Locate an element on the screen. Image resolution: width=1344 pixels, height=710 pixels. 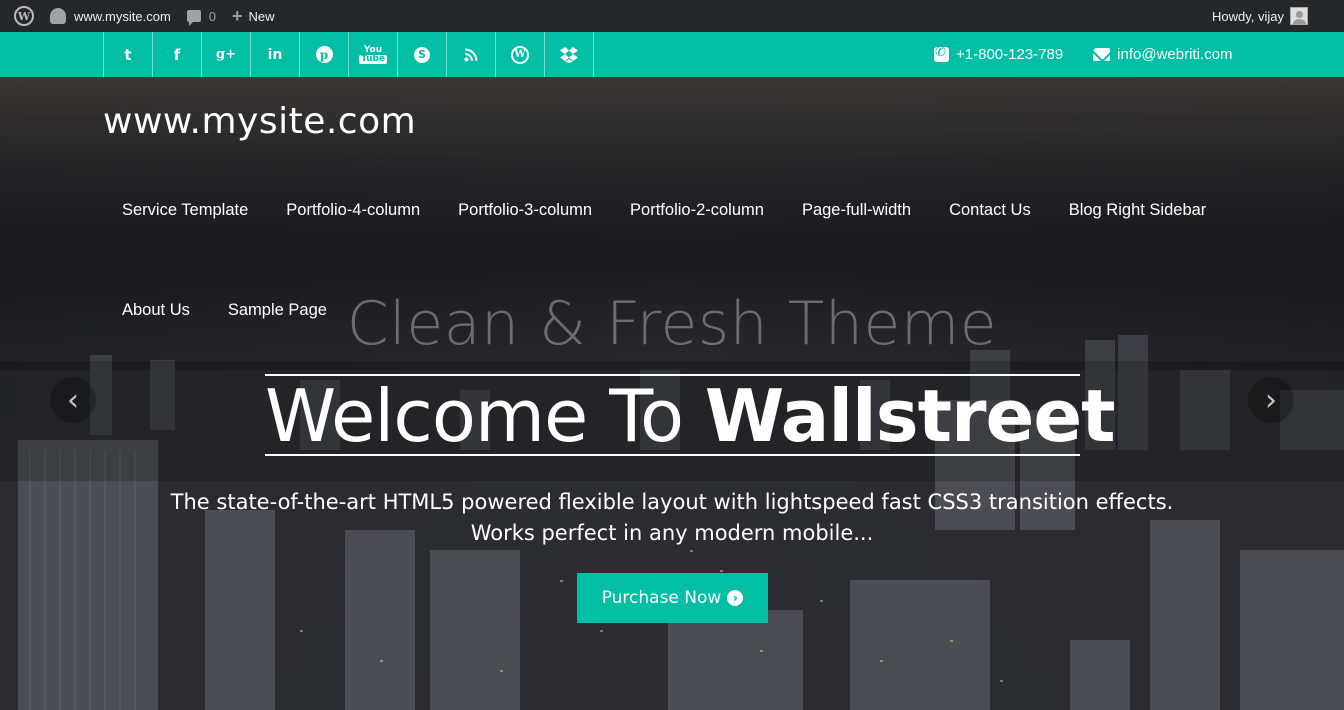
slide-heading: Welcome To Wallstreet is located at coordinates (690, 416).